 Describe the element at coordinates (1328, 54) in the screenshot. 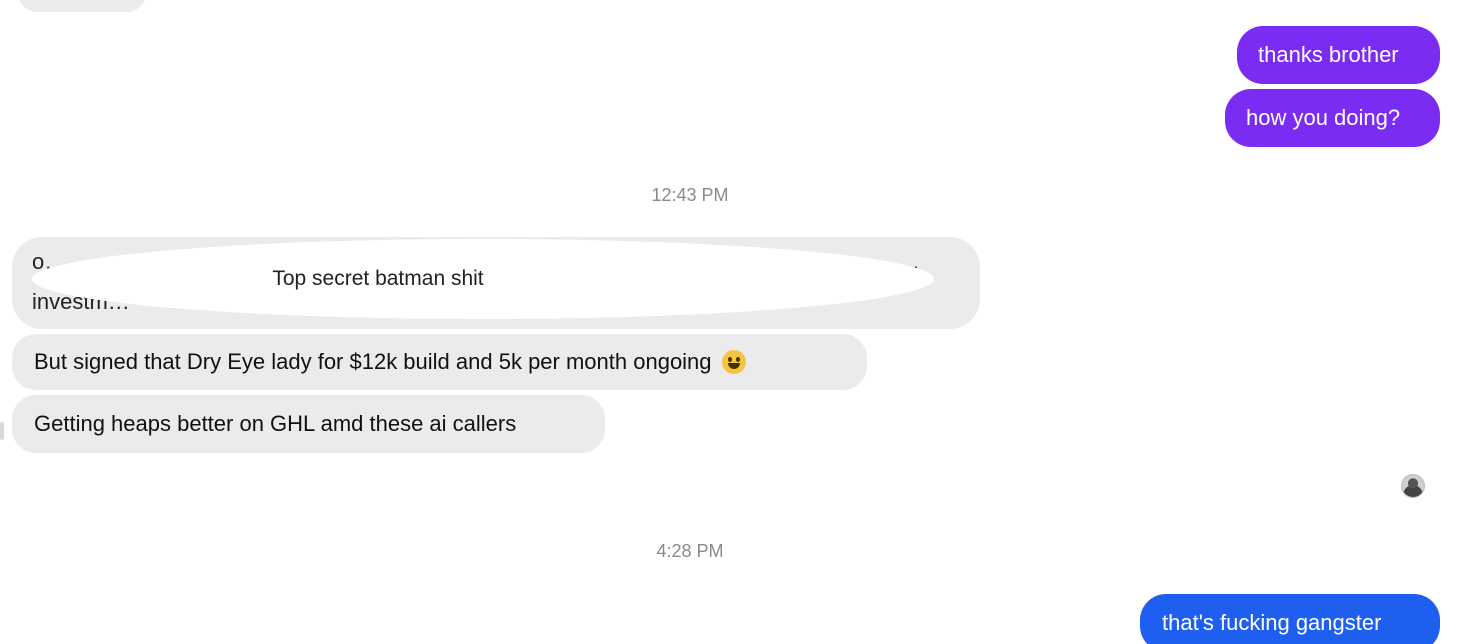

I see `message-text: thanks brother` at that location.